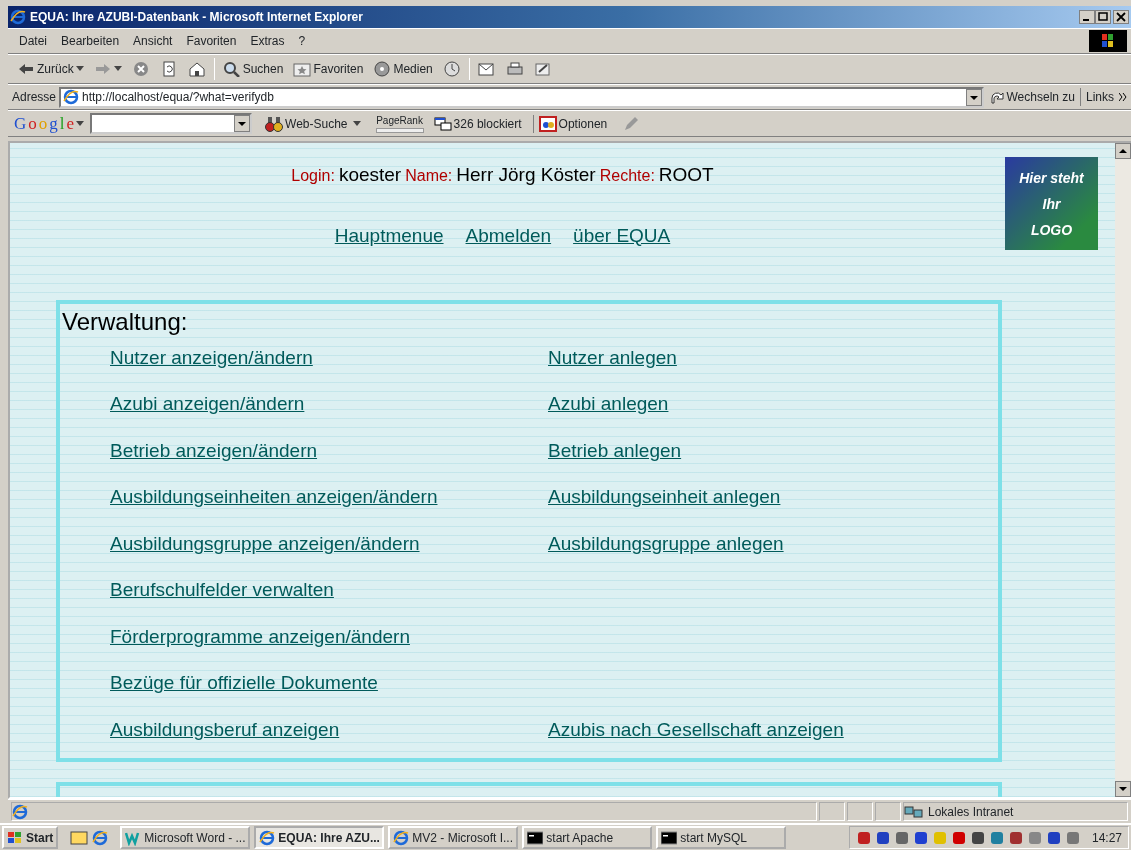 Image resolution: width=1131 pixels, height=850 pixels. What do you see at coordinates (1123, 789) in the screenshot?
I see `scroll-down-icon` at bounding box center [1123, 789].